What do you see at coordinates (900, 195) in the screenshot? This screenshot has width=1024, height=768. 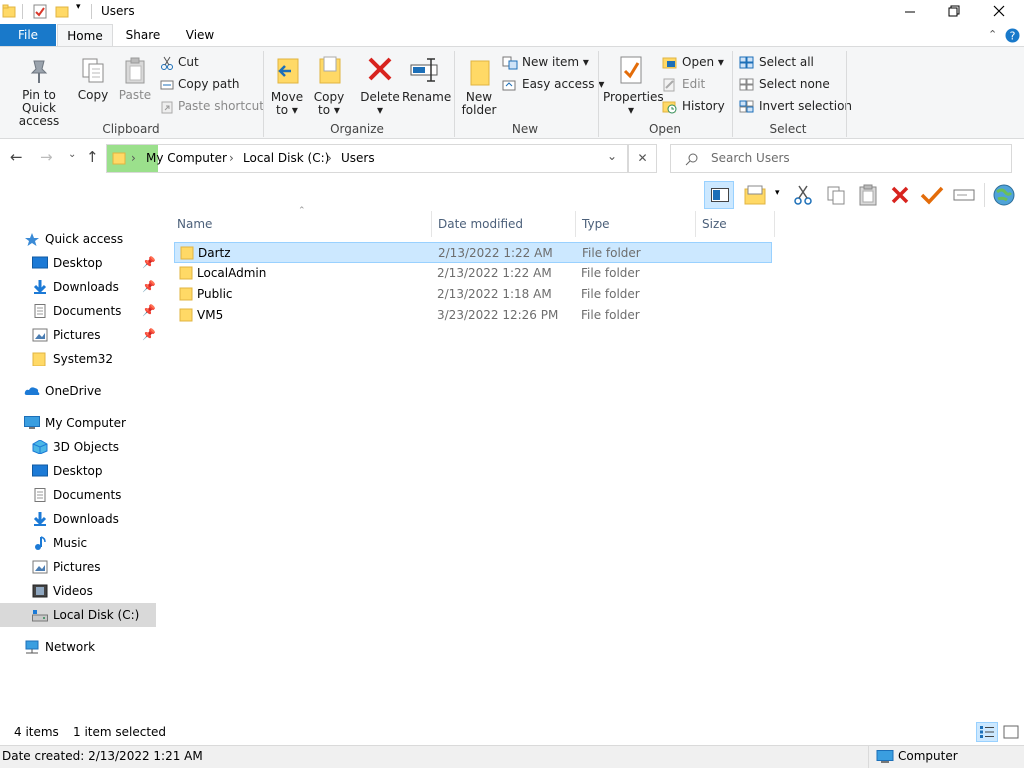 I see `delete-icon` at bounding box center [900, 195].